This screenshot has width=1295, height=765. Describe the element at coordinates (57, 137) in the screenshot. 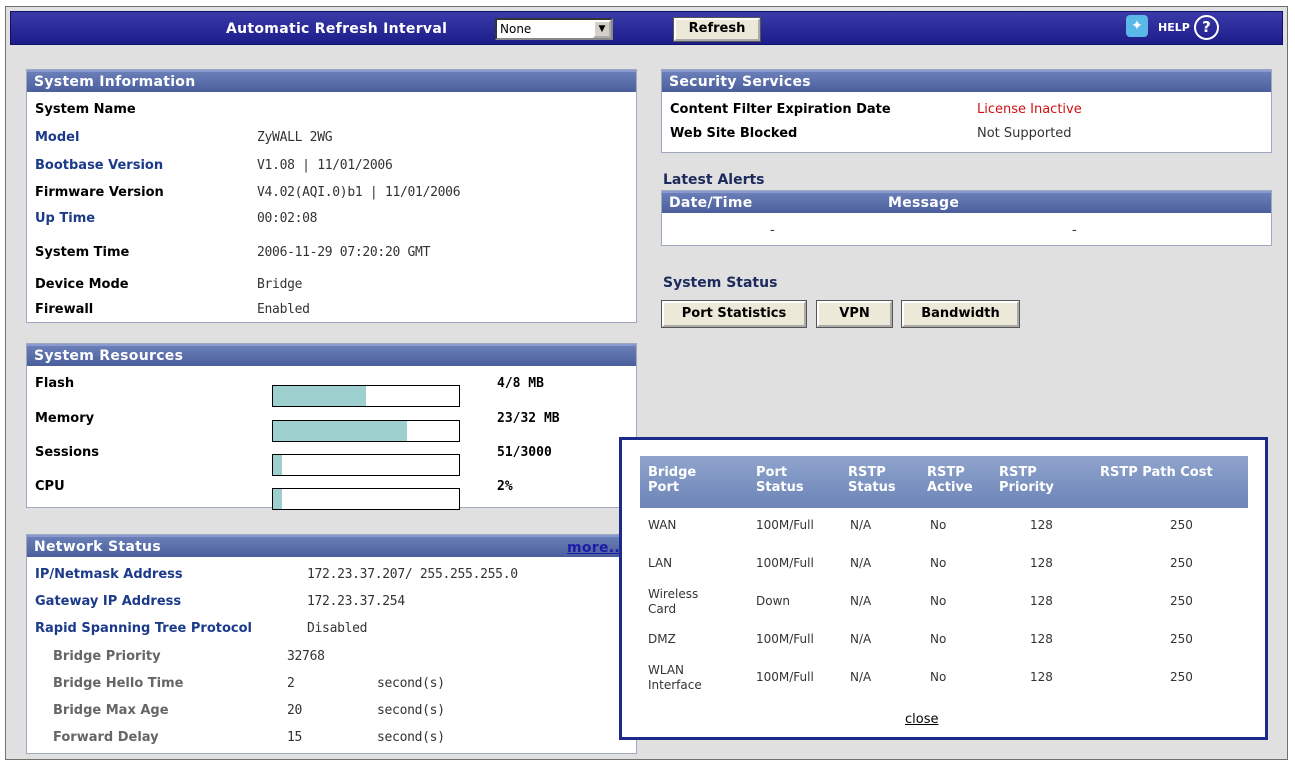

I see `system-info-label: Model` at that location.